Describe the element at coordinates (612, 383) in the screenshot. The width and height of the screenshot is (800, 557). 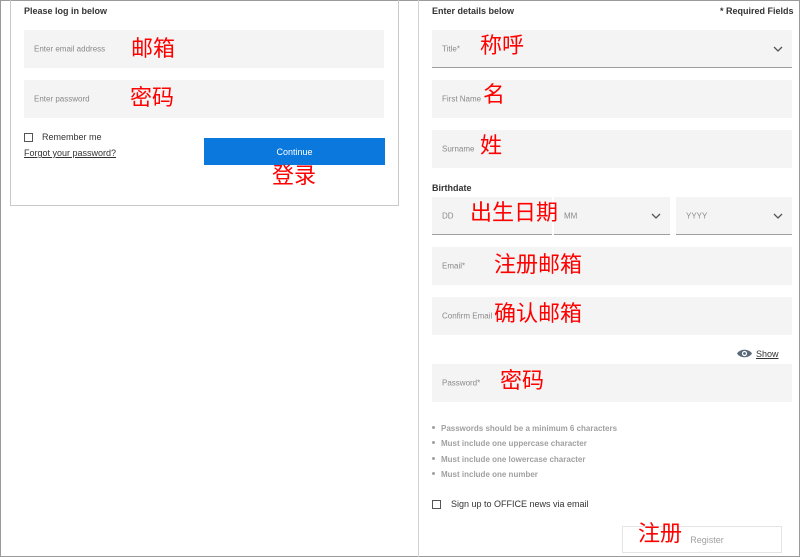
I see `register-password-field: Password*` at that location.